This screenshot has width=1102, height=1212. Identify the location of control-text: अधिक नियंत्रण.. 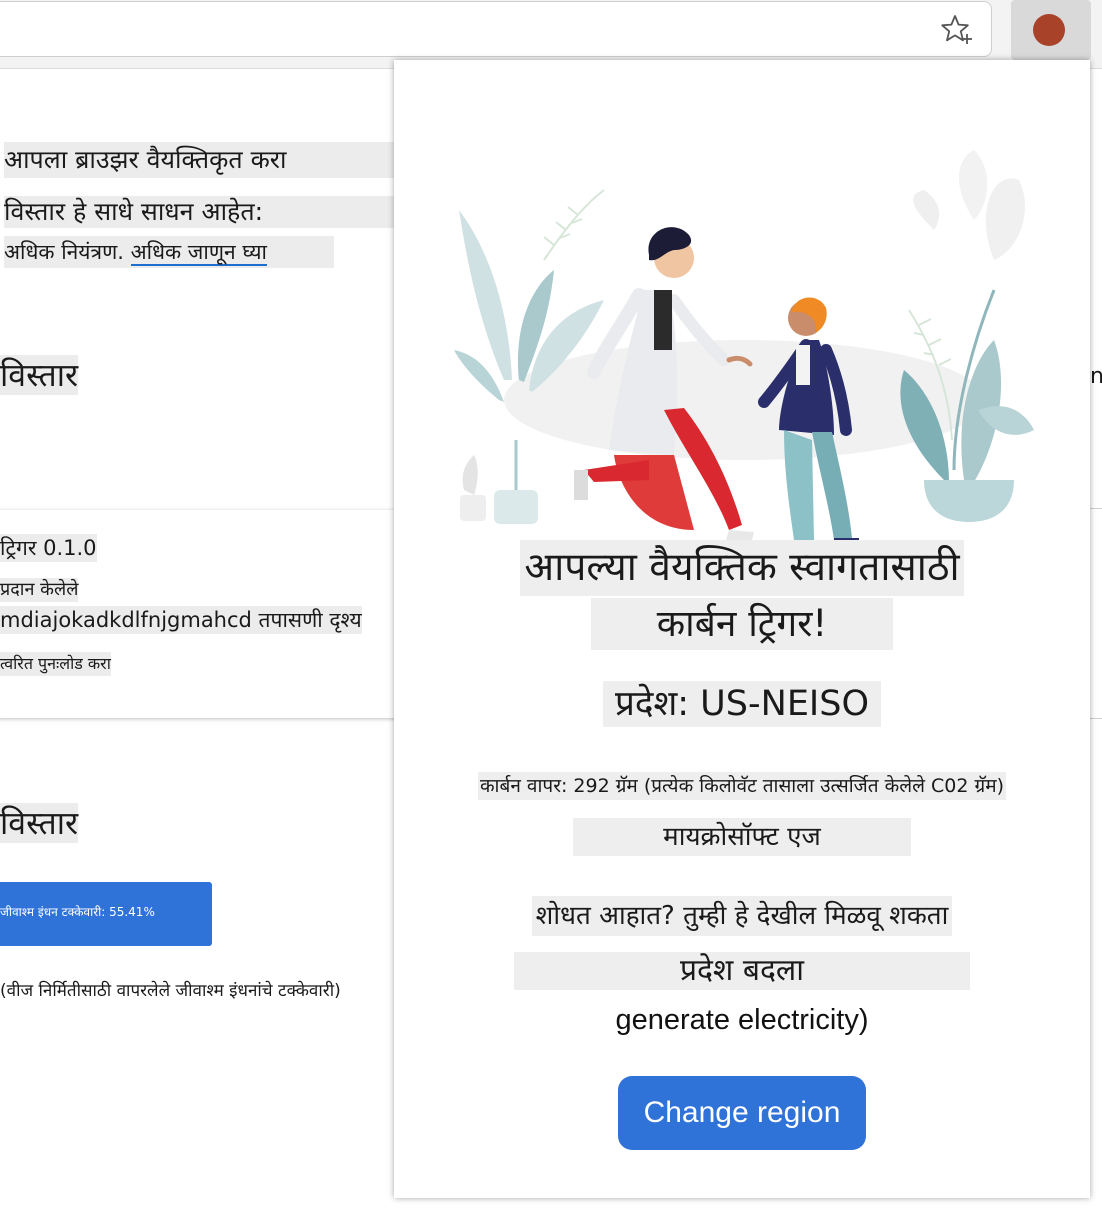
(67, 252).